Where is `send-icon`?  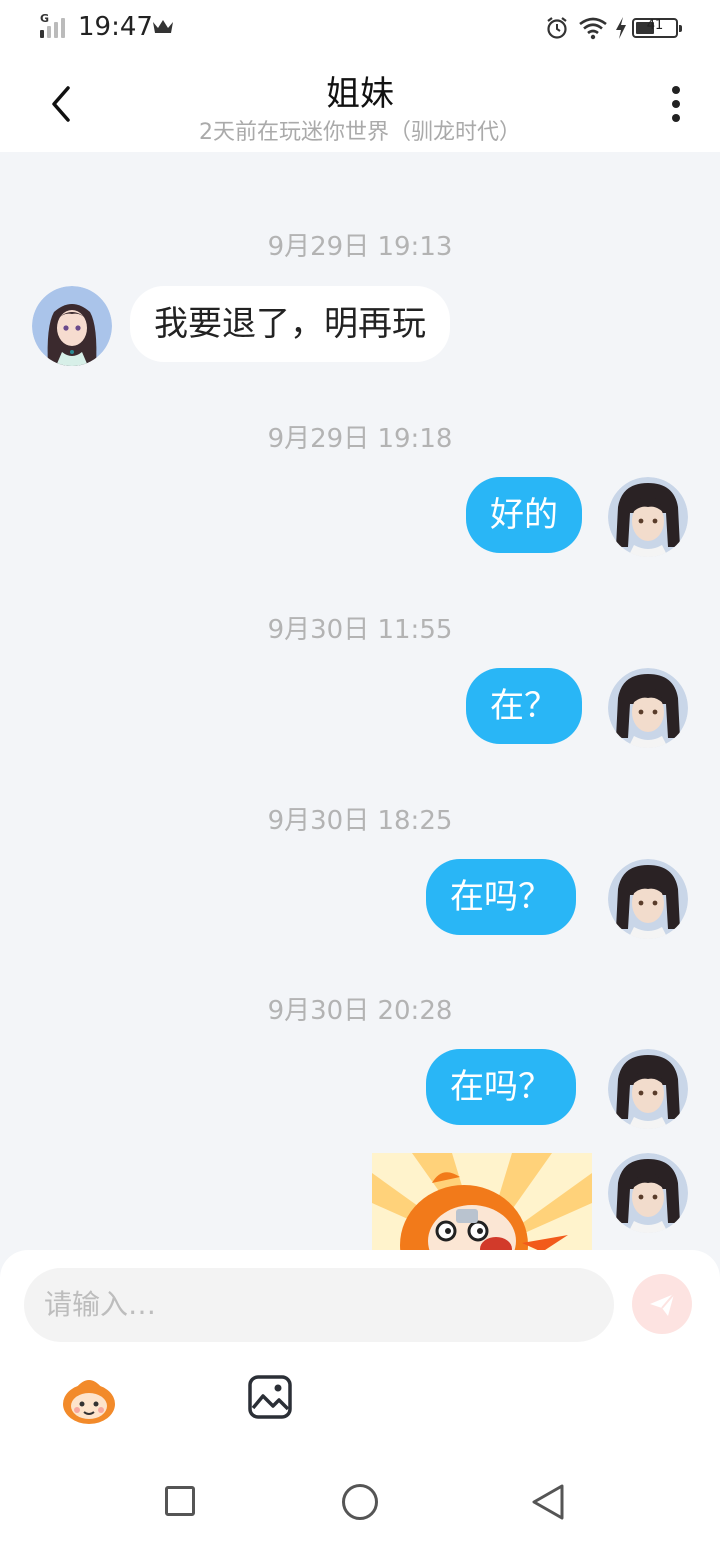 send-icon is located at coordinates (662, 1304).